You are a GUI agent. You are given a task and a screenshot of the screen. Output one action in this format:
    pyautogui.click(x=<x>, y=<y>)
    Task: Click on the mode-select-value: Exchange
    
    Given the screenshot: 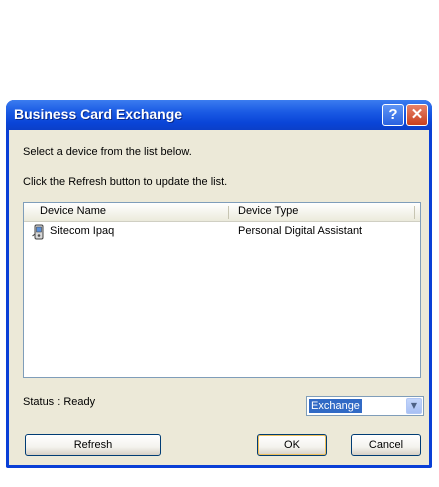 What is the action you would take?
    pyautogui.click(x=335, y=406)
    